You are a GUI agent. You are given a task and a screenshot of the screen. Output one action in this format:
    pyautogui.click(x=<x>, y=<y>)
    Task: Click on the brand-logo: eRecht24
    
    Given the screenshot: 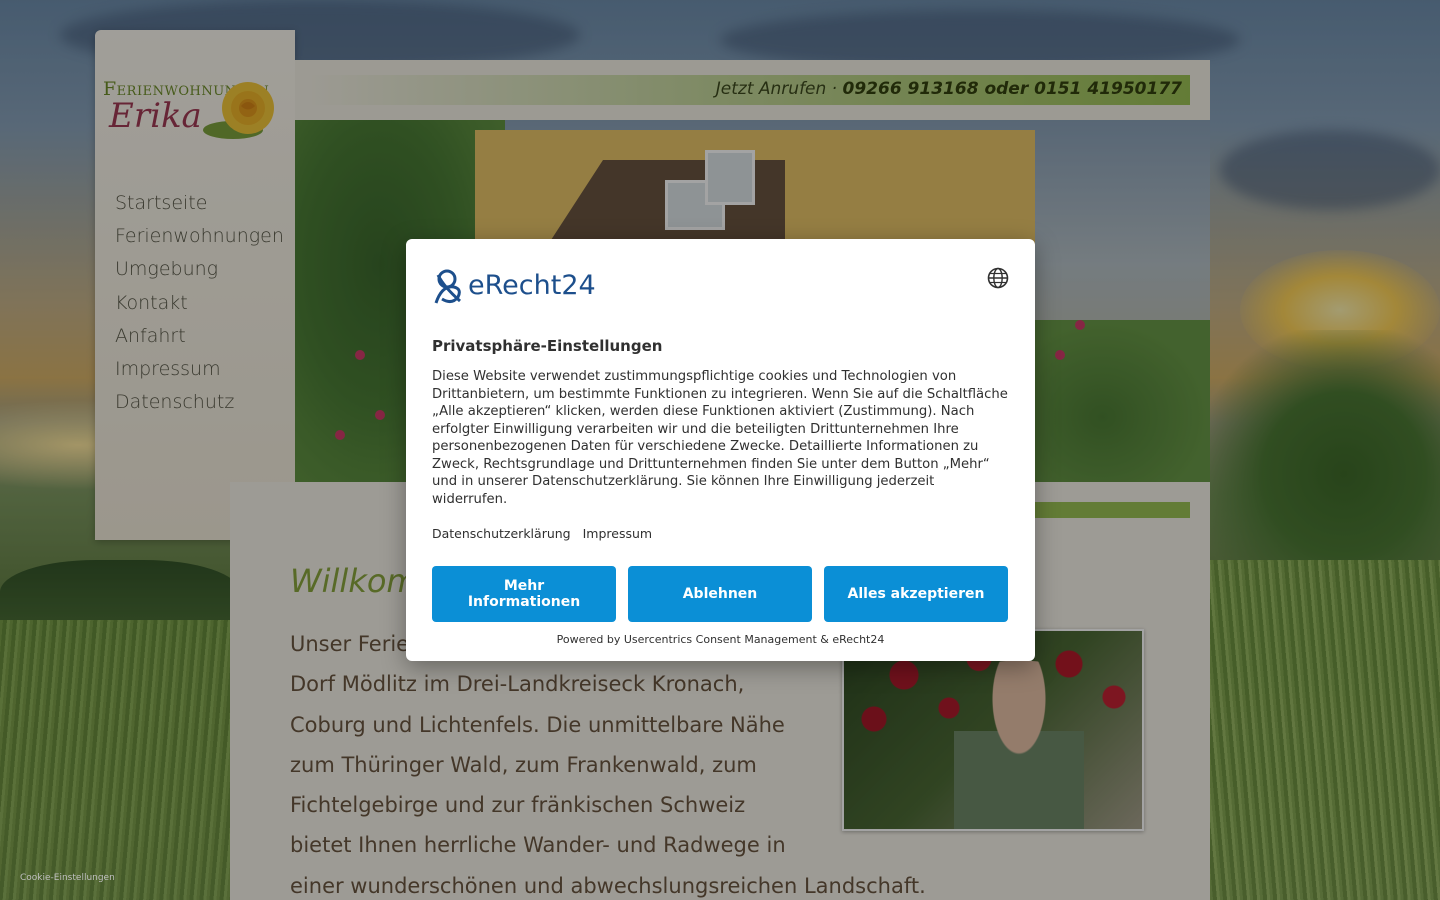 What is the action you would take?
    pyautogui.click(x=514, y=285)
    